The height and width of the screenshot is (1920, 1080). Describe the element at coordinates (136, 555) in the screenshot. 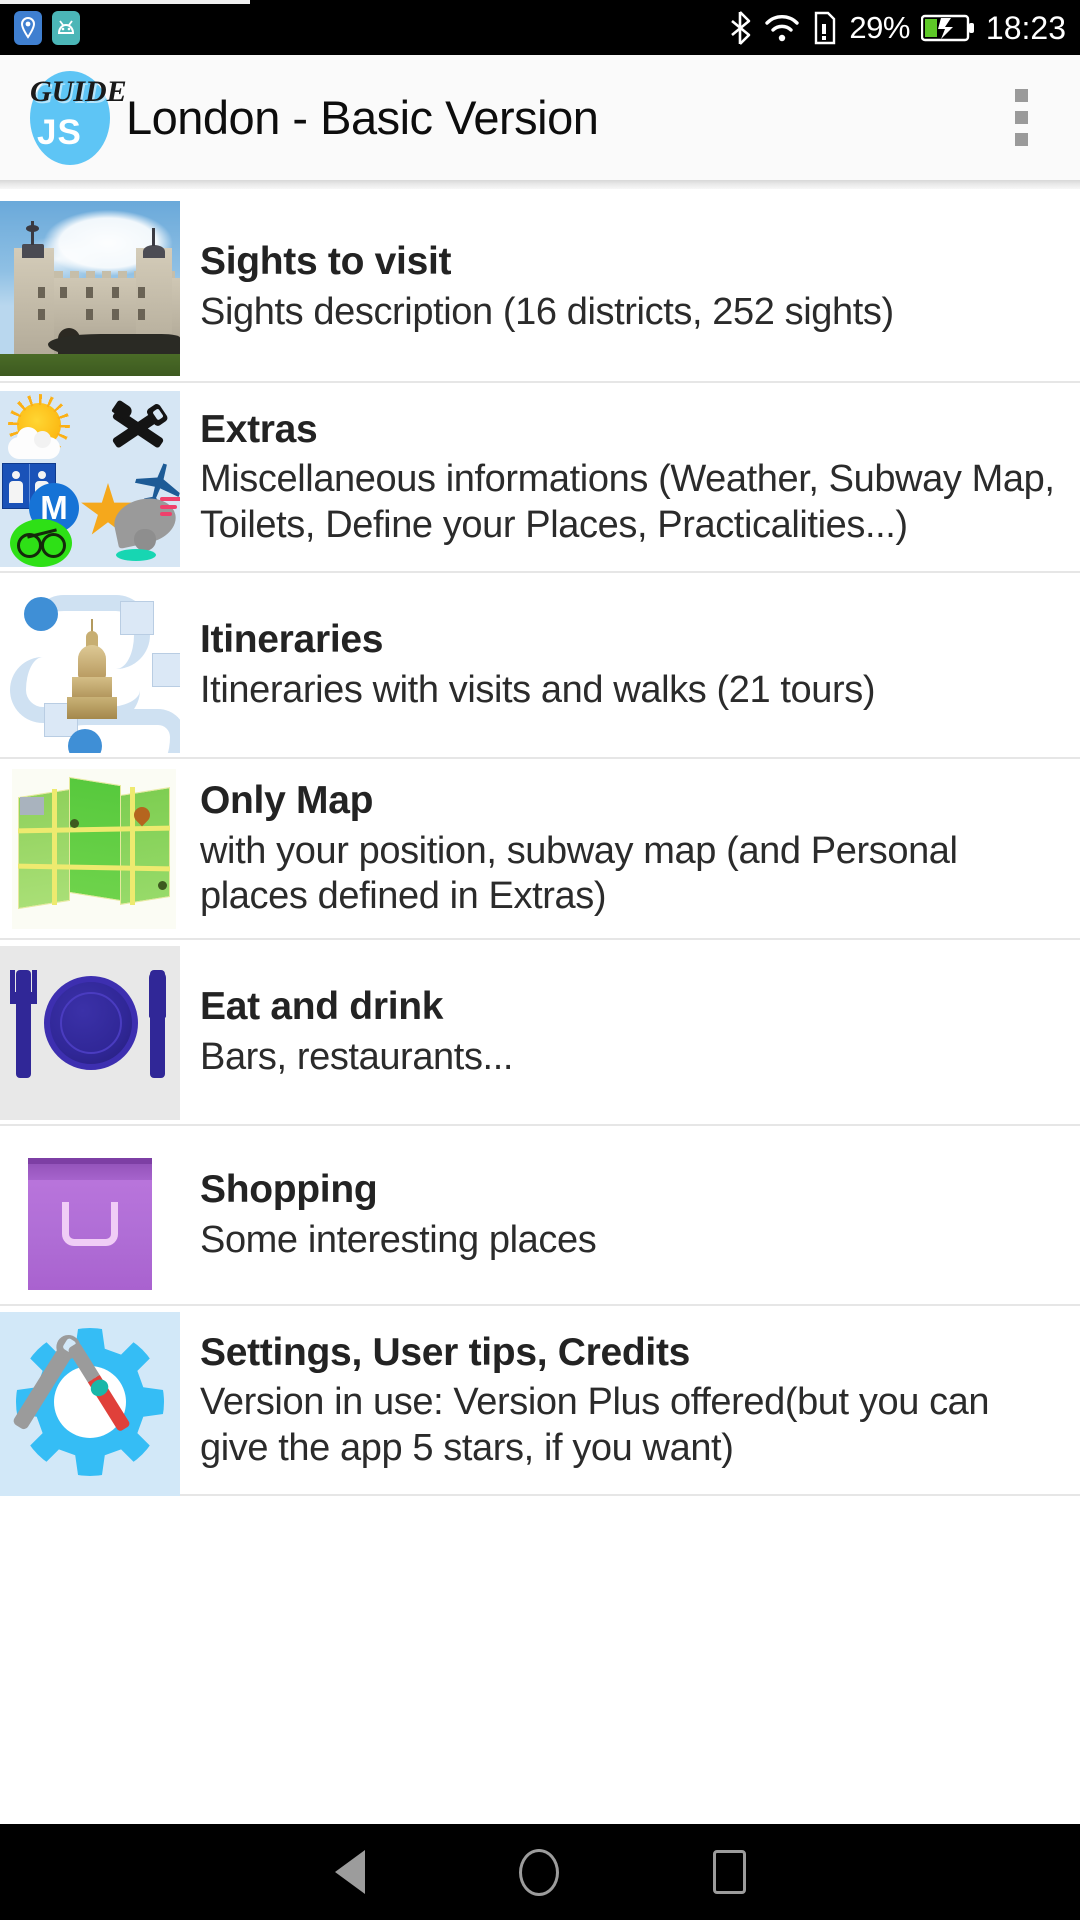

I see `satellite-dish-base` at that location.